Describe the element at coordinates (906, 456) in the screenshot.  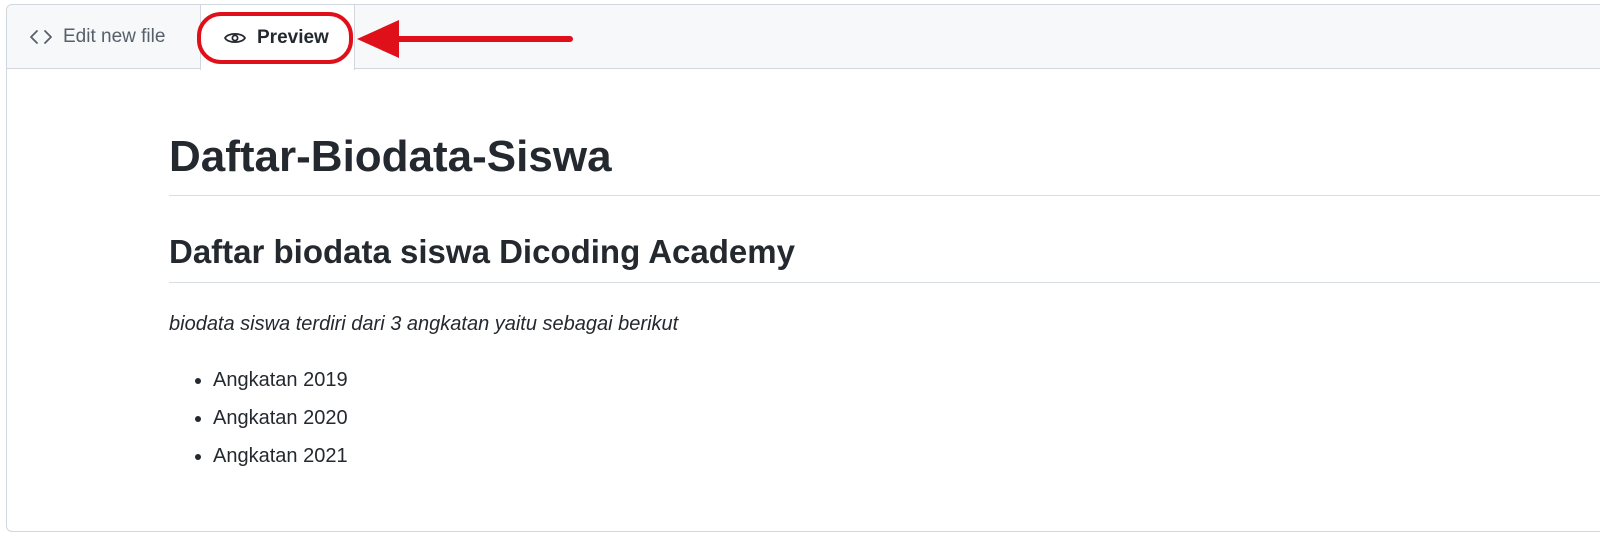
I see `list-item: Angkatan 2021` at that location.